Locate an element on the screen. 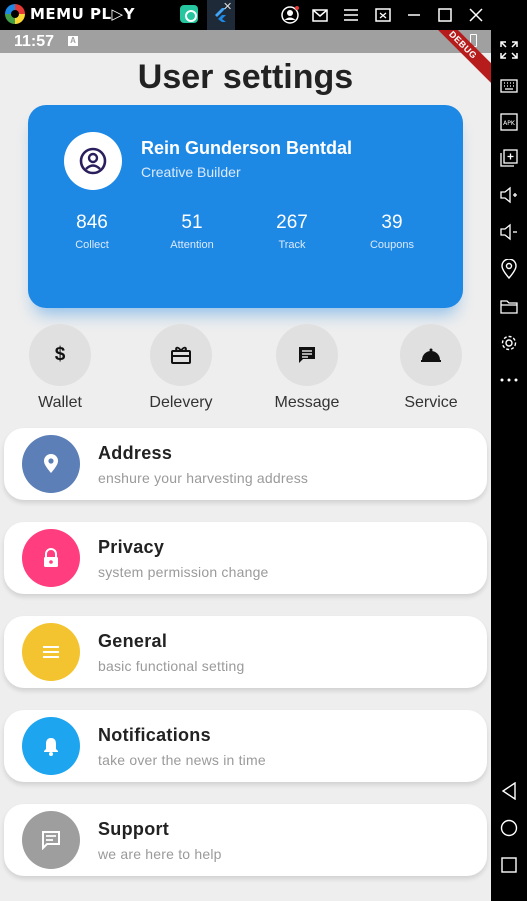  menu-item-general: General basic functional setting is located at coordinates (245, 652).